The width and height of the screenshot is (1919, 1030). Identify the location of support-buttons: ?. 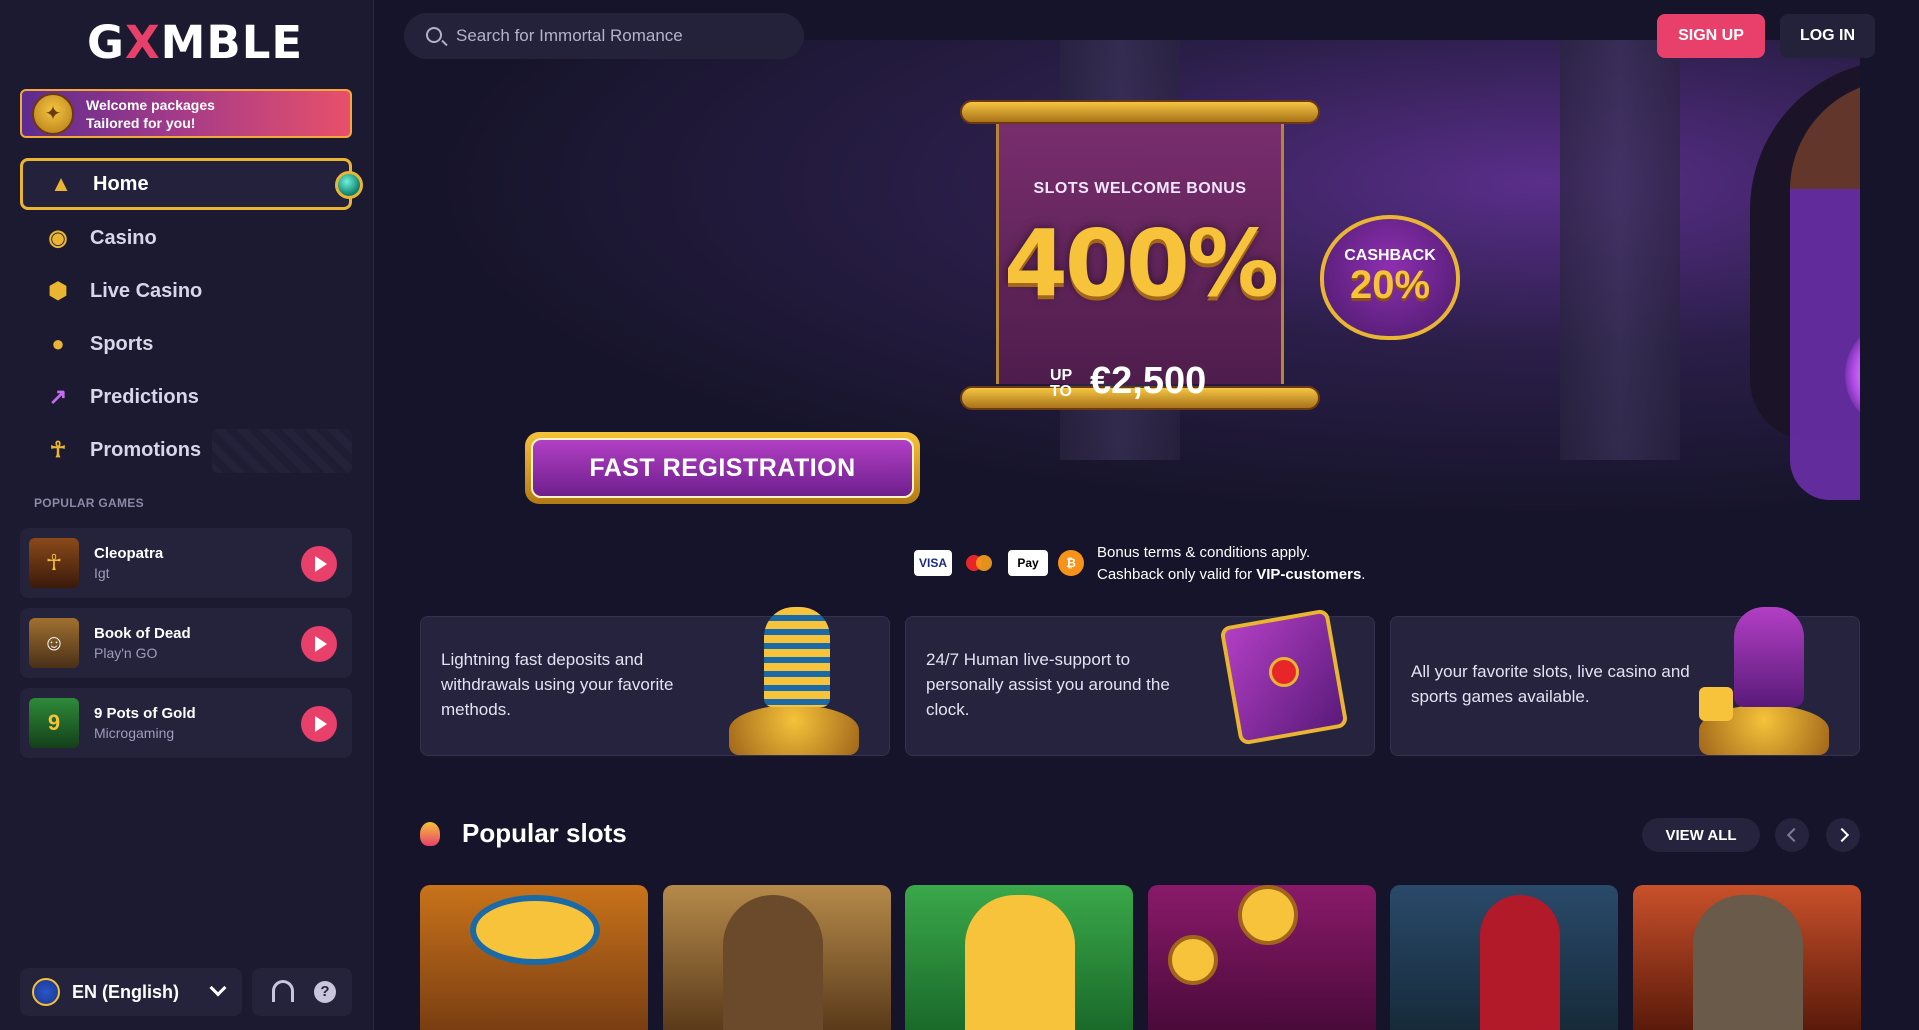
(302, 992).